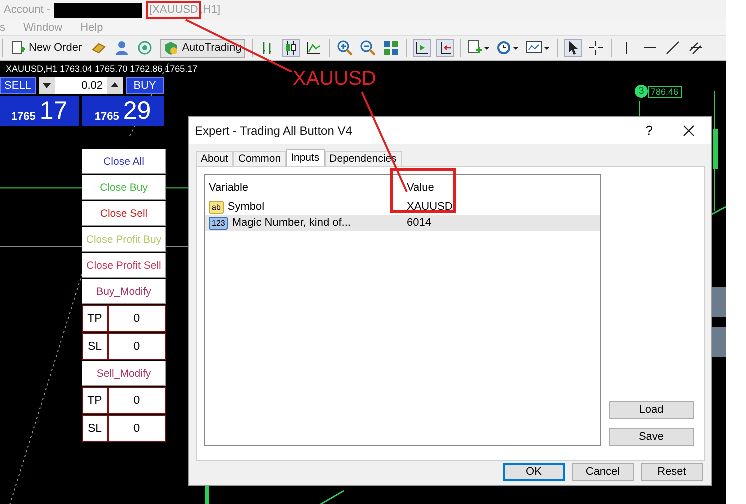 This screenshot has height=504, width=746. Describe the element at coordinates (47, 48) in the screenshot. I see `new-order-button: New Order` at that location.